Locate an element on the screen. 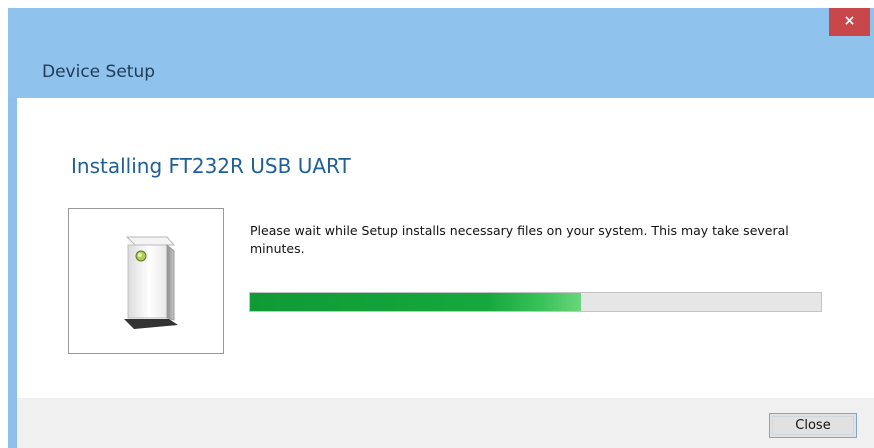 The width and height of the screenshot is (874, 448). installation-progress-bar is located at coordinates (535, 302).